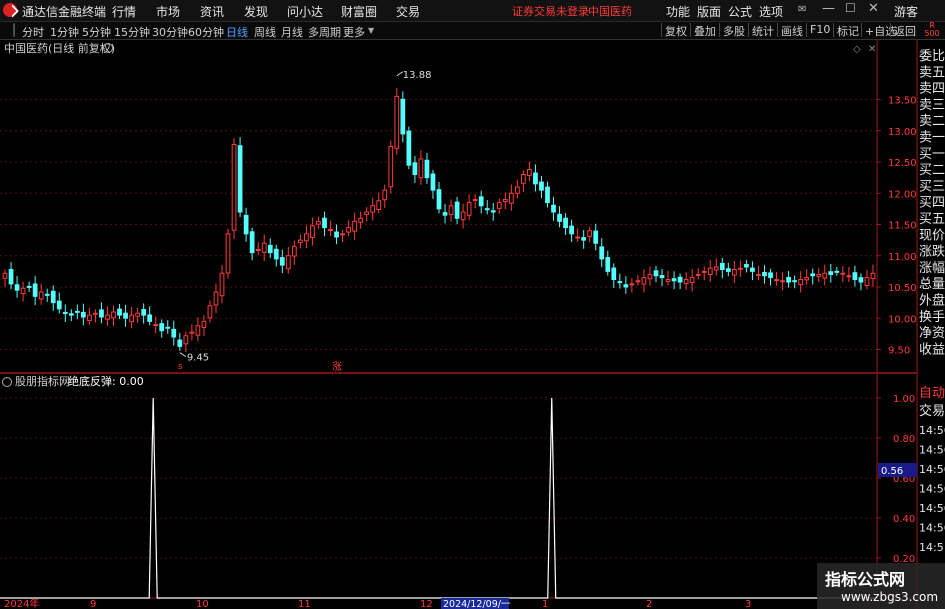 The height and width of the screenshot is (609, 945). I want to click on r-badge-number: 500, so click(932, 33).